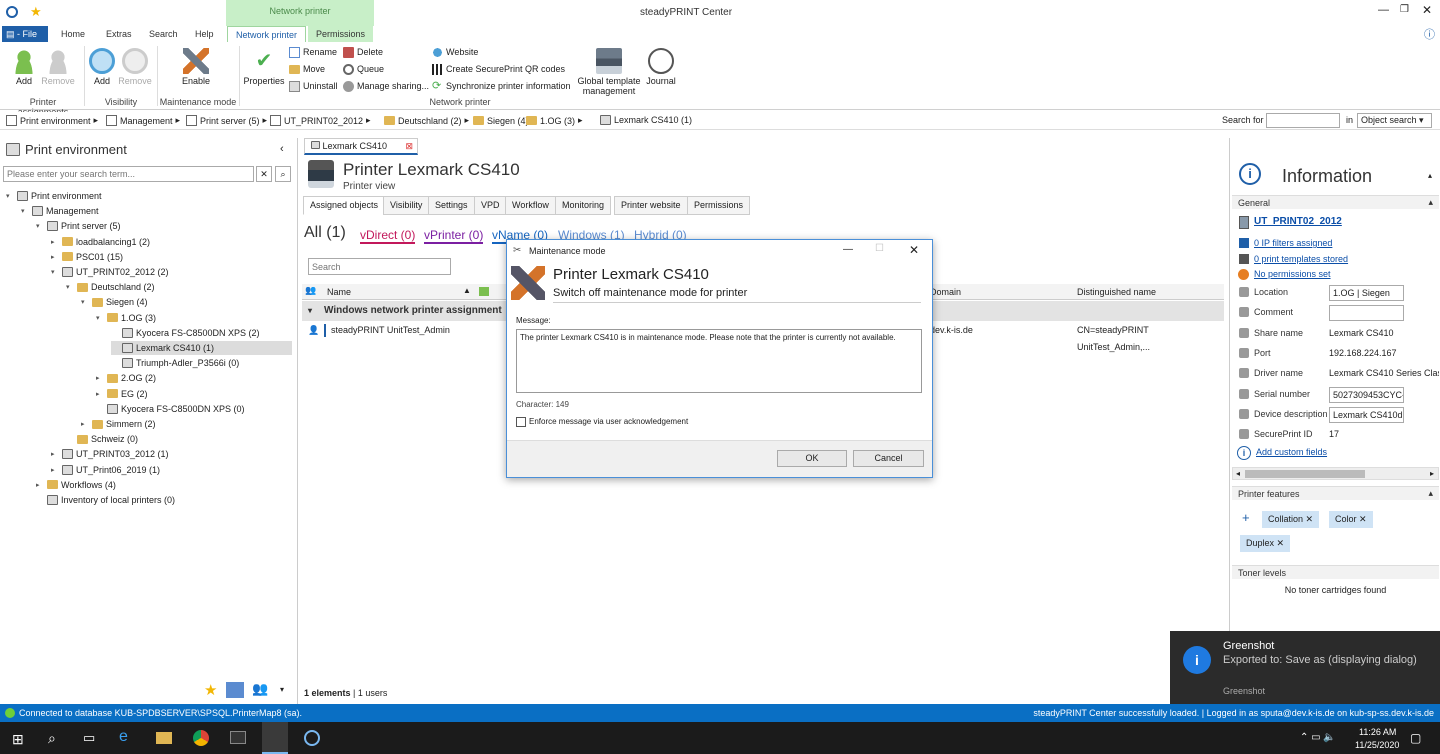 The image size is (1440, 754). I want to click on subtab-visibility: Visibility, so click(406, 205).